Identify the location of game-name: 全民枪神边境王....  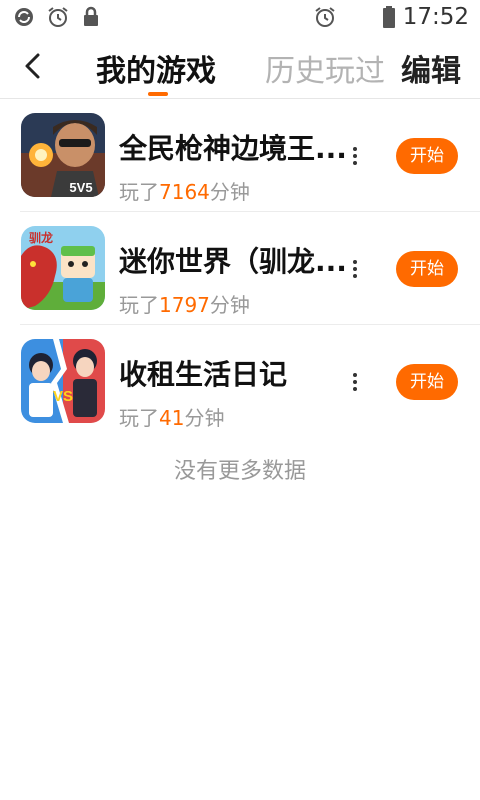
(233, 147).